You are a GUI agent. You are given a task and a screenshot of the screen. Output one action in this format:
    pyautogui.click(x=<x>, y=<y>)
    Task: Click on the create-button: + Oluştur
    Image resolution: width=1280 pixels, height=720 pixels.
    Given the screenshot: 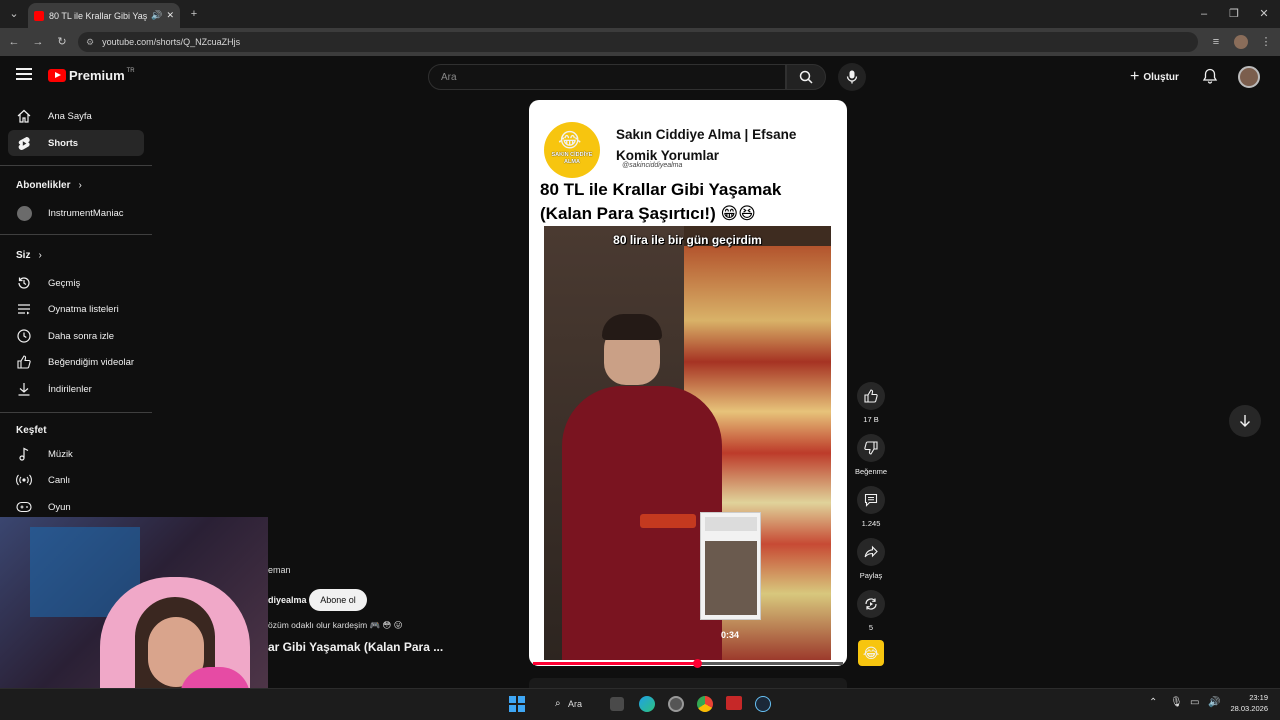 What is the action you would take?
    pyautogui.click(x=1154, y=77)
    